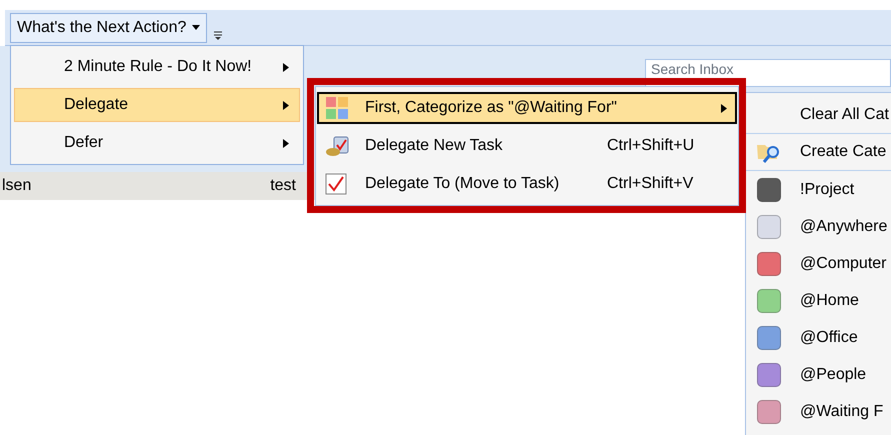  Describe the element at coordinates (157, 105) in the screenshot. I see `menu-item: Delegate` at that location.